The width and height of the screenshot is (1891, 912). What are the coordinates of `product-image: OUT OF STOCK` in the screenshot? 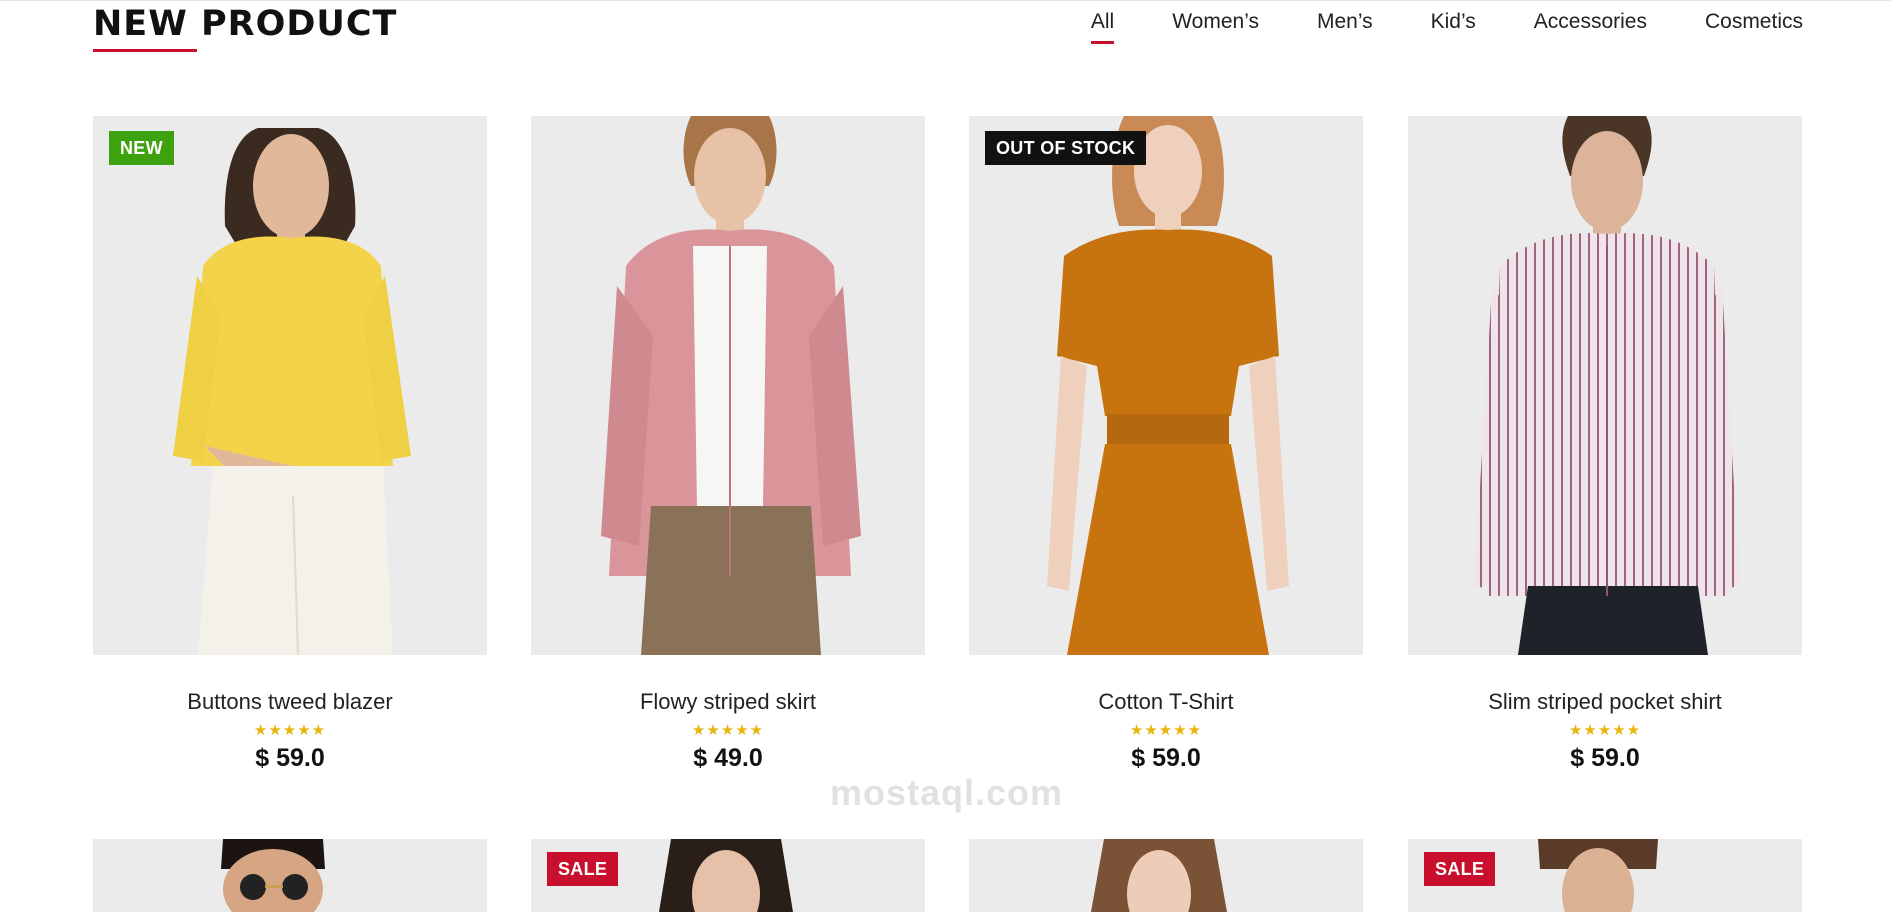 It's located at (1166, 385).